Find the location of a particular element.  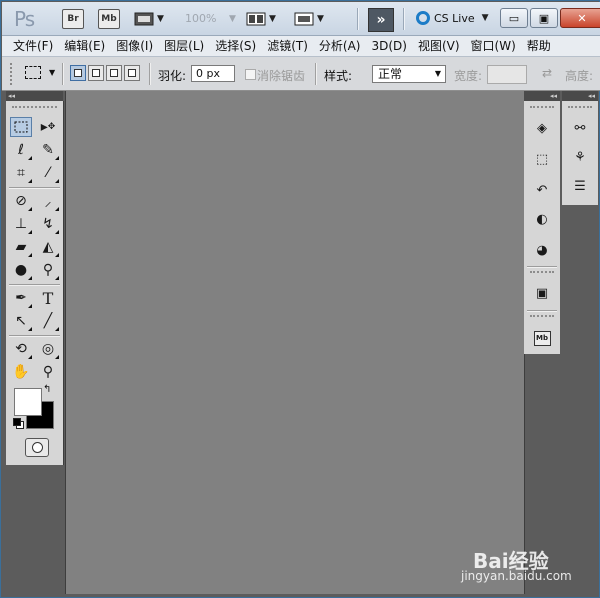

adjustments-icon: ◐ is located at coordinates (542, 219).